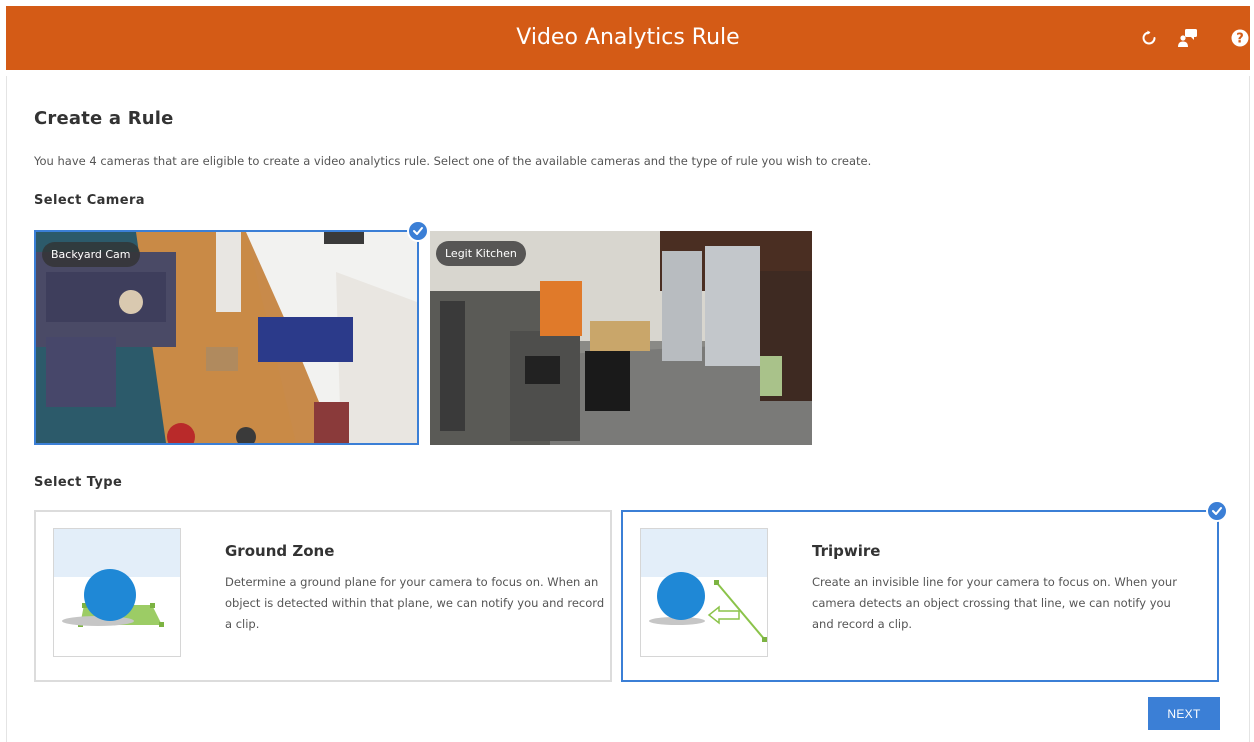 This screenshot has height=742, width=1254. What do you see at coordinates (78, 482) in the screenshot?
I see `select-type-label: Select Type` at bounding box center [78, 482].